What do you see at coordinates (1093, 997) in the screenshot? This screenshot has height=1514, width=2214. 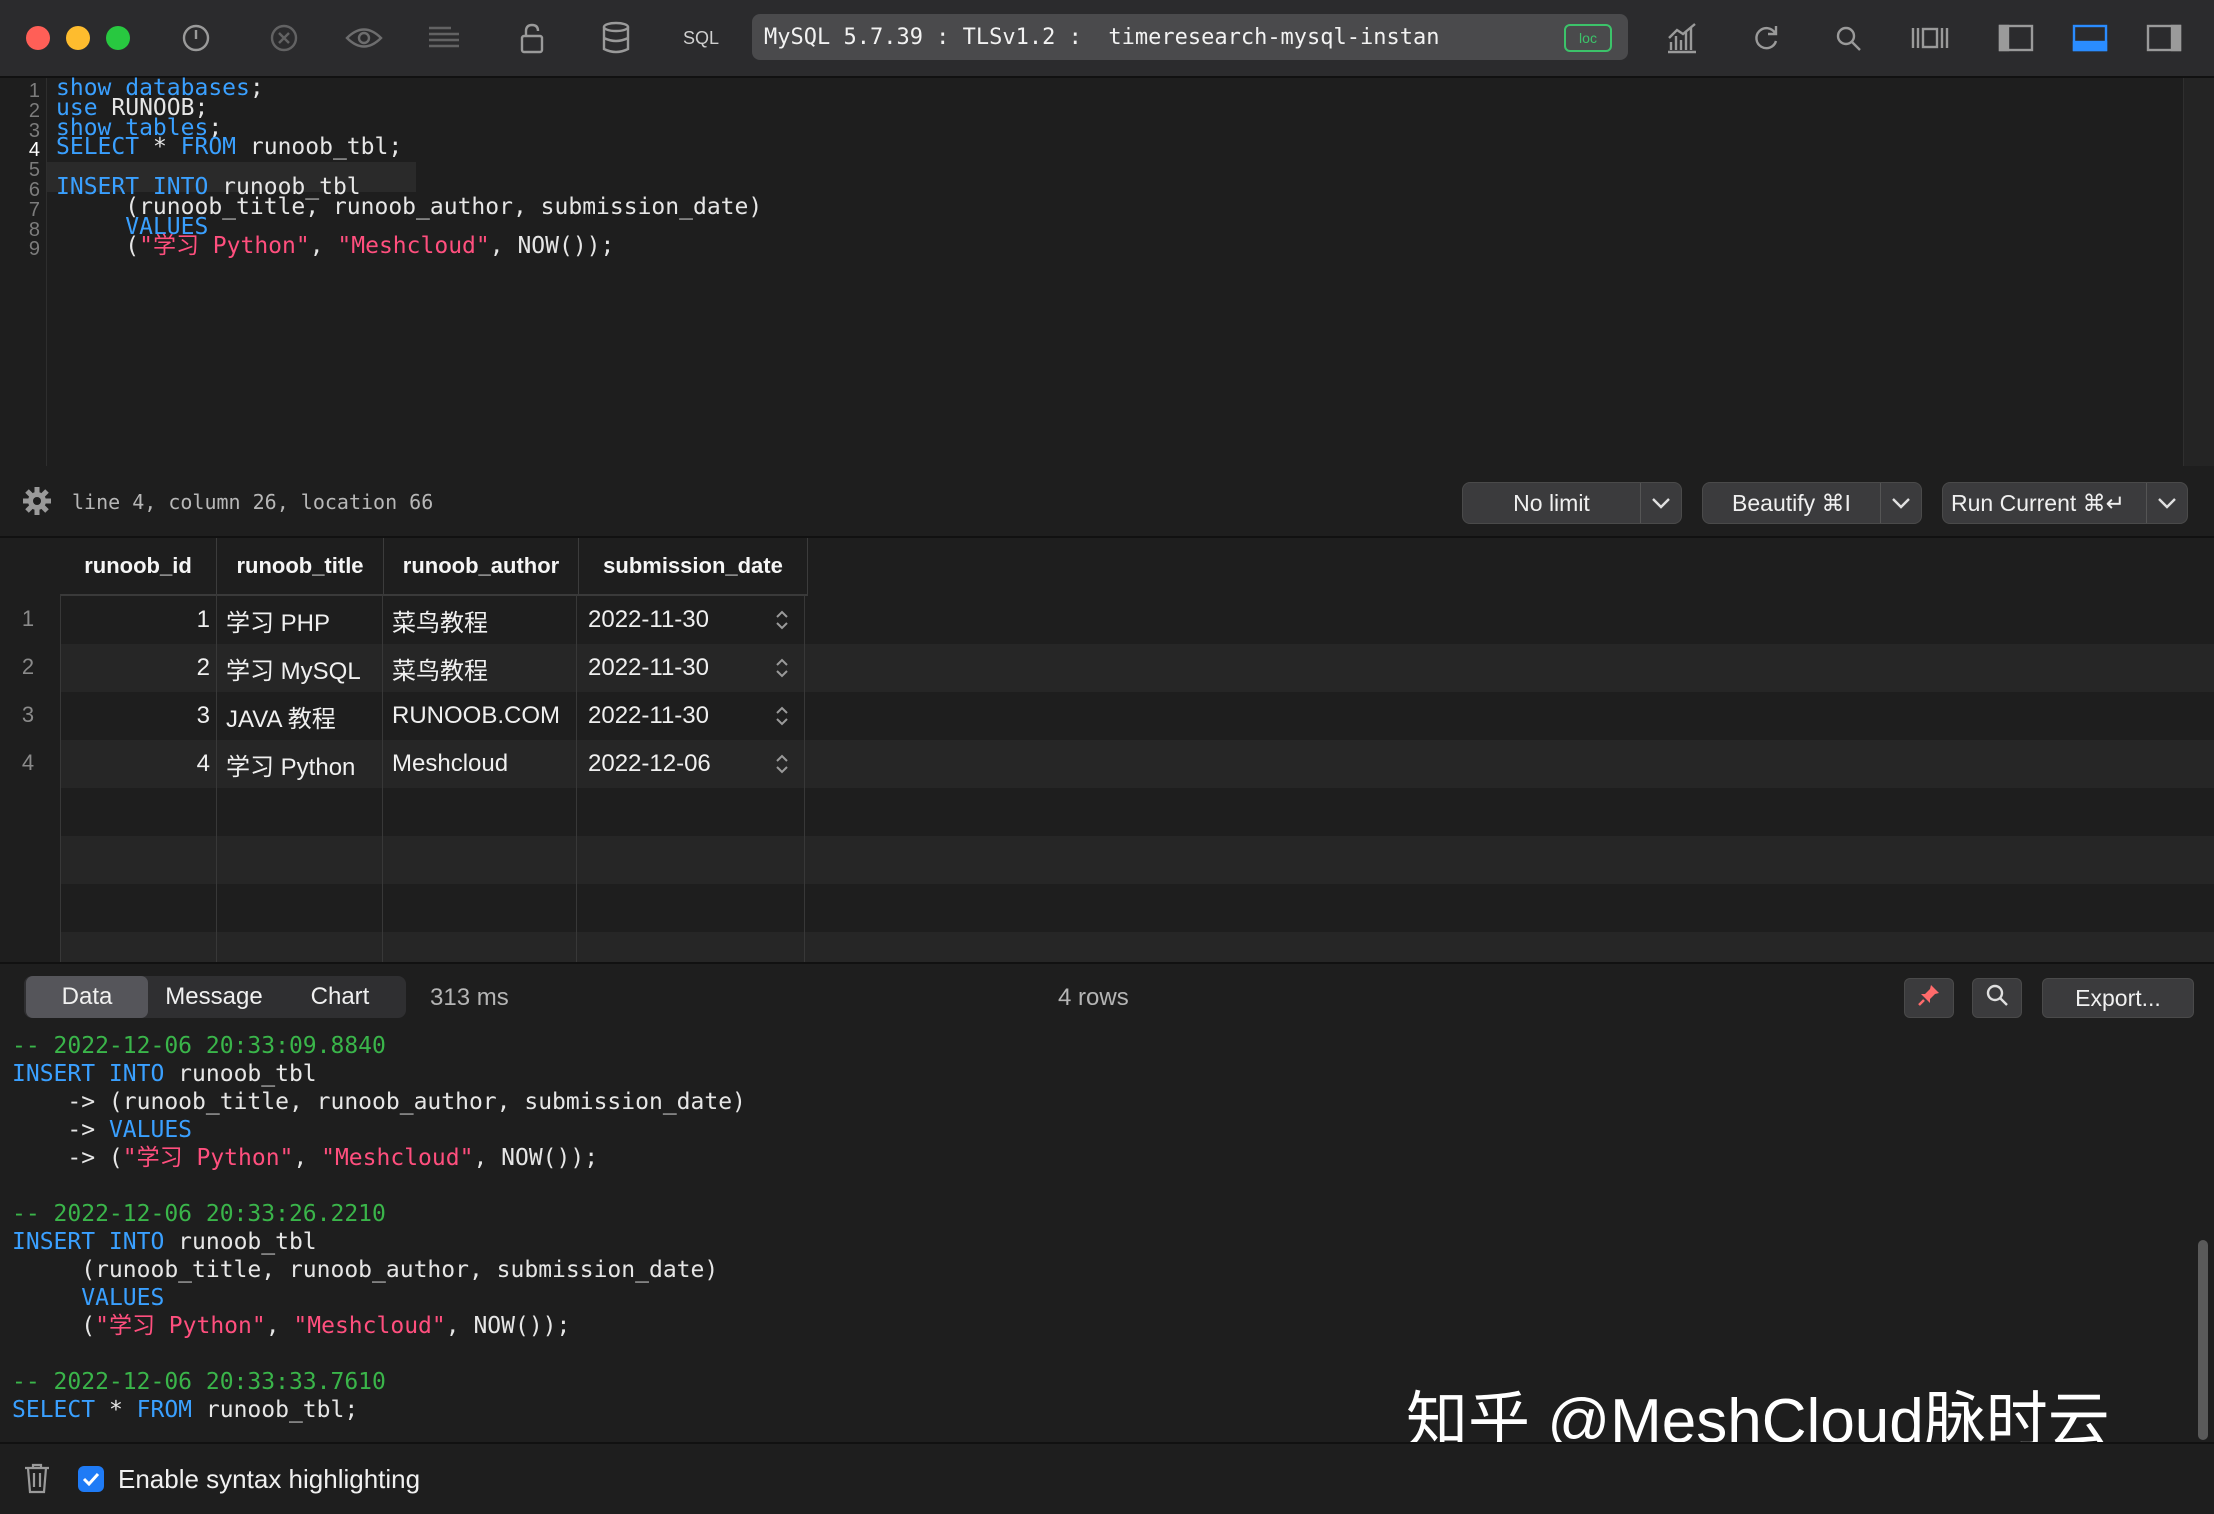 I see `row-count: 4 rows` at bounding box center [1093, 997].